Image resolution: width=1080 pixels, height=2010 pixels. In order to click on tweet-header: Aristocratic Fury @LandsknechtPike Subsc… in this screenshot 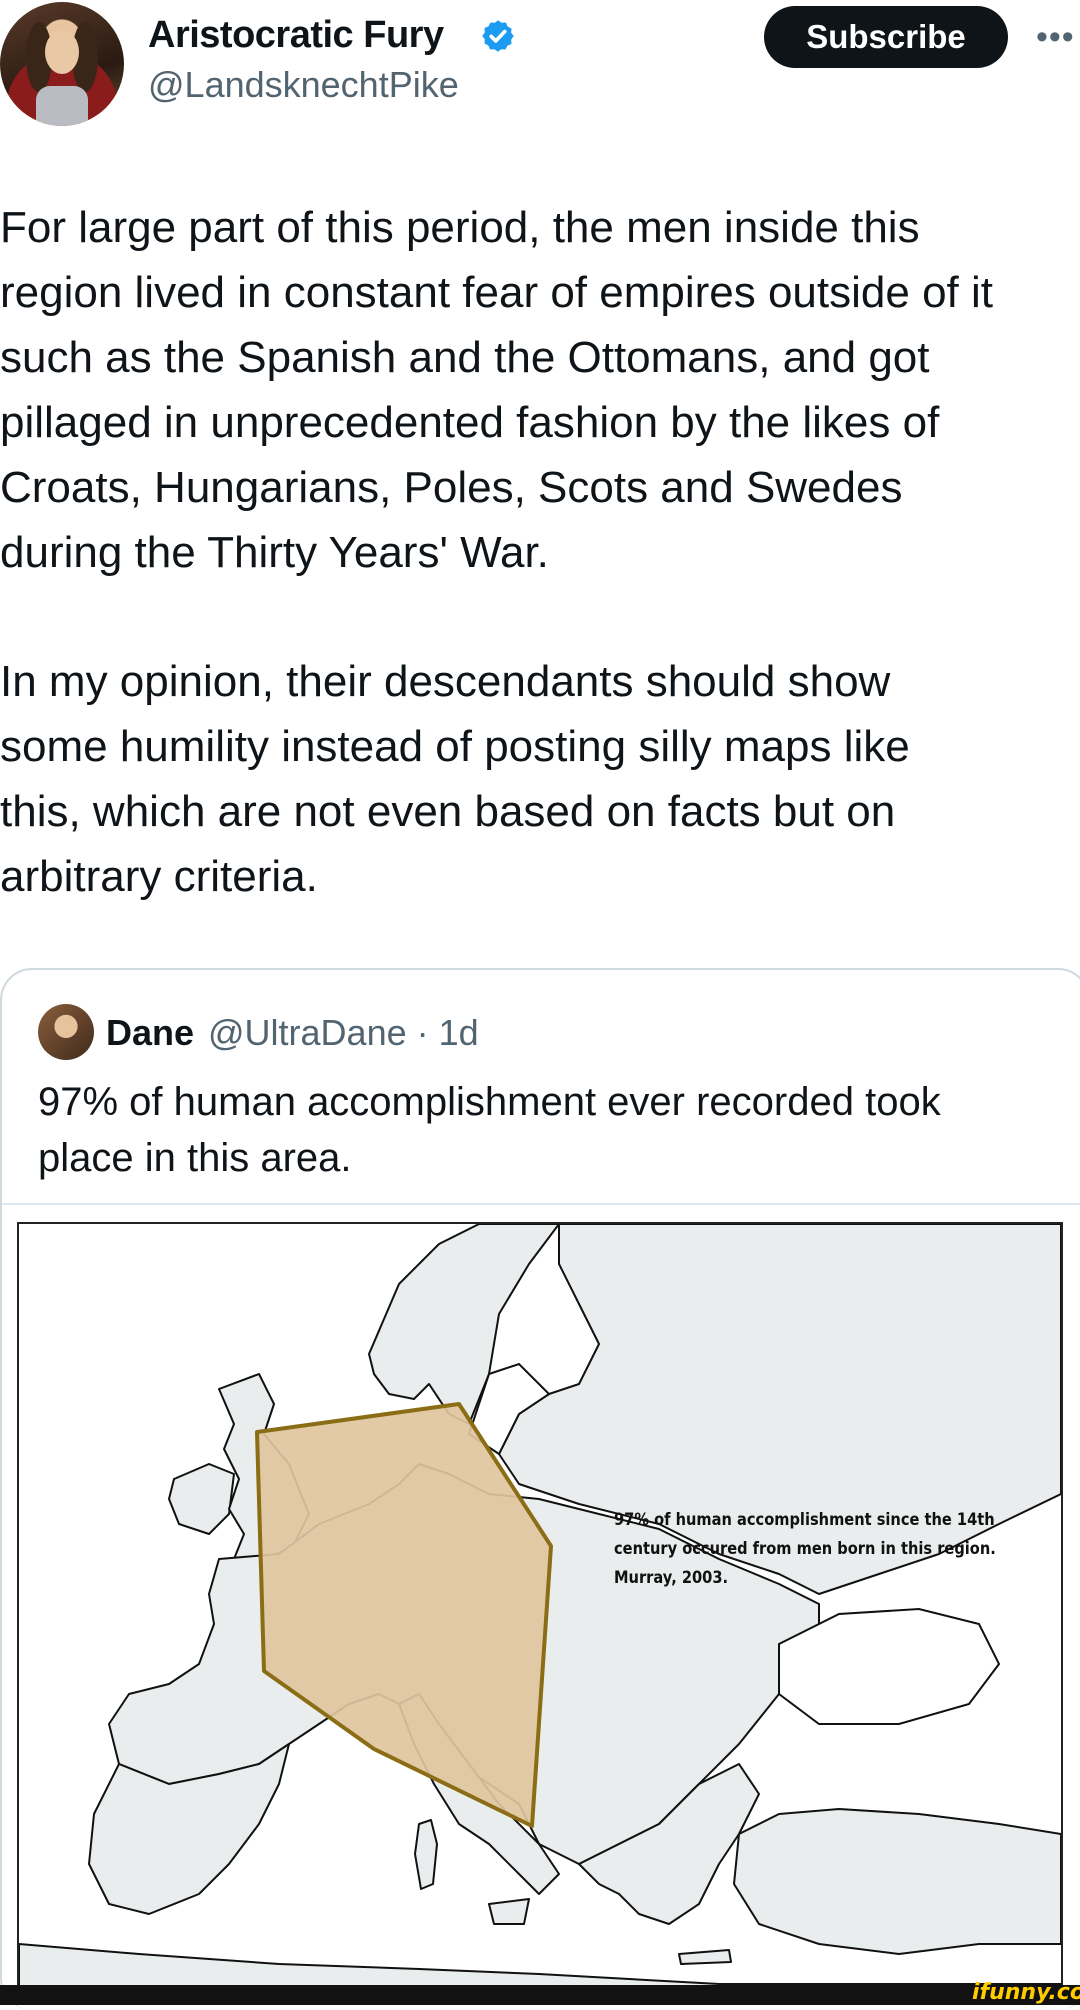, I will do `click(540, 70)`.